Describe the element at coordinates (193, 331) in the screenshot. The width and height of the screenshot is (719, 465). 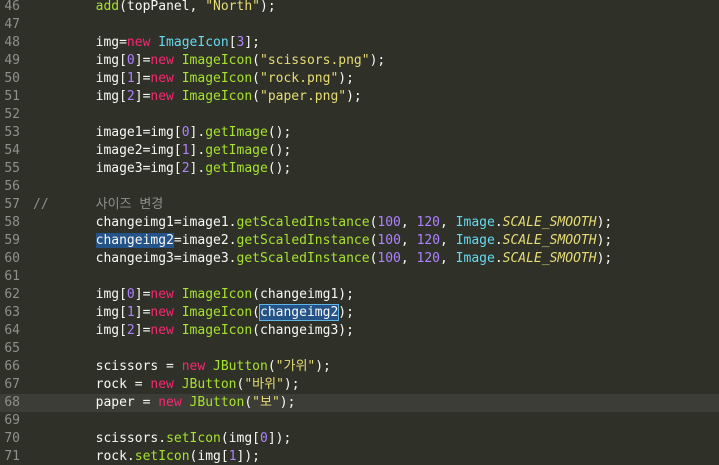
I see `code-text: img[2]=new ImageIcon(changeimg3);` at that location.